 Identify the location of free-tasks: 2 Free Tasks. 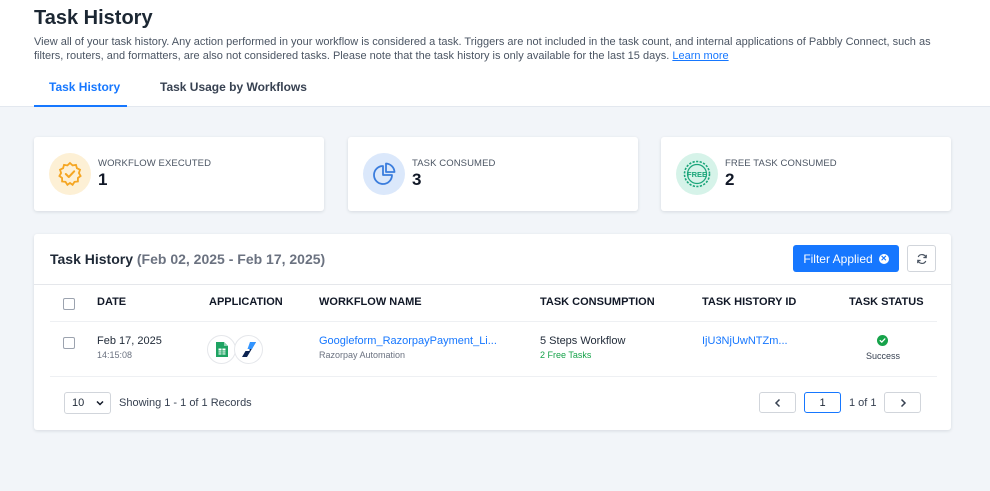
(566, 355).